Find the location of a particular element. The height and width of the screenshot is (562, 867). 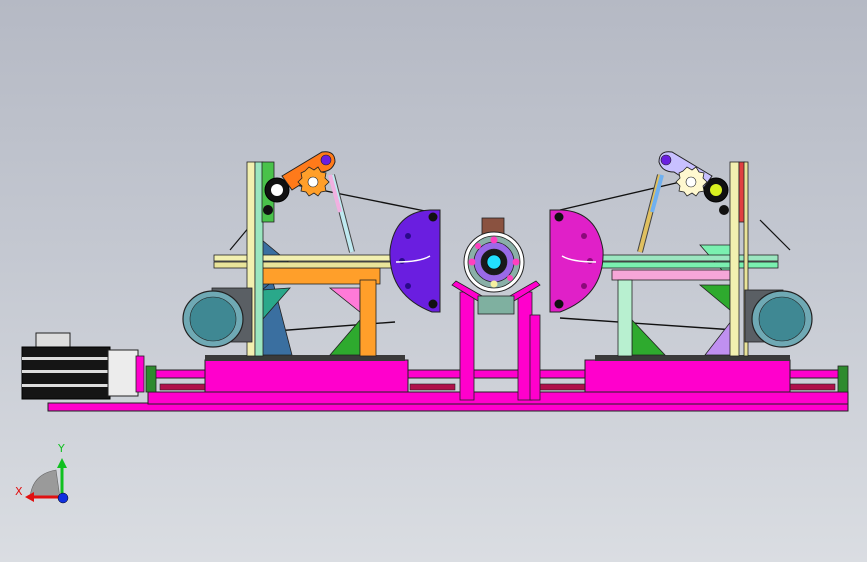

chuck-housing is located at coordinates (496, 305).